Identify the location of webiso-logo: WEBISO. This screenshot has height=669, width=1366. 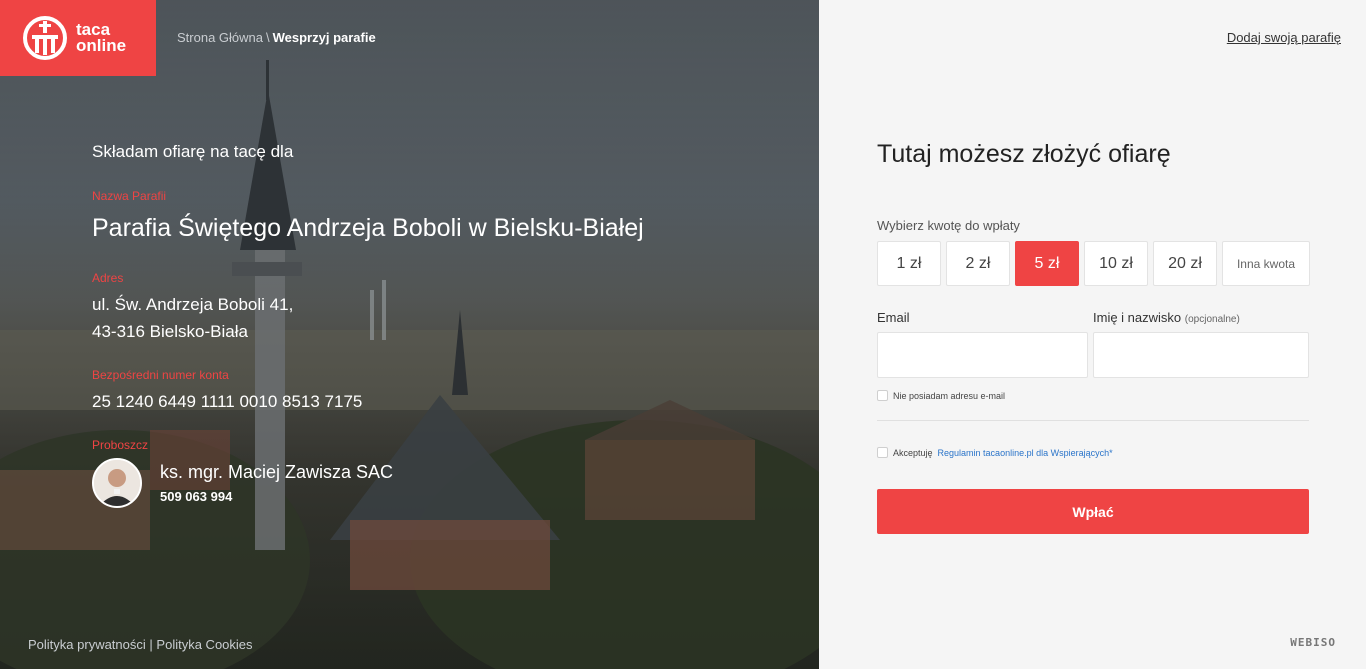
(1313, 642).